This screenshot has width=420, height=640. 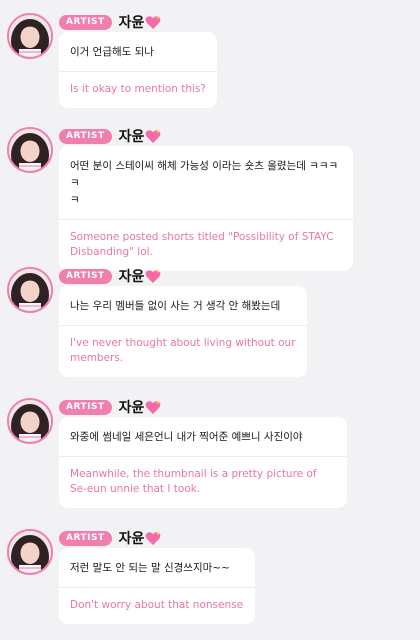 I want to click on original-text: 어떤 분이 스테이씨 해체 가능성 이라는 숏츠 올렸는데 ㅋㅋㅋㅋ ㅋ, so click(x=206, y=183).